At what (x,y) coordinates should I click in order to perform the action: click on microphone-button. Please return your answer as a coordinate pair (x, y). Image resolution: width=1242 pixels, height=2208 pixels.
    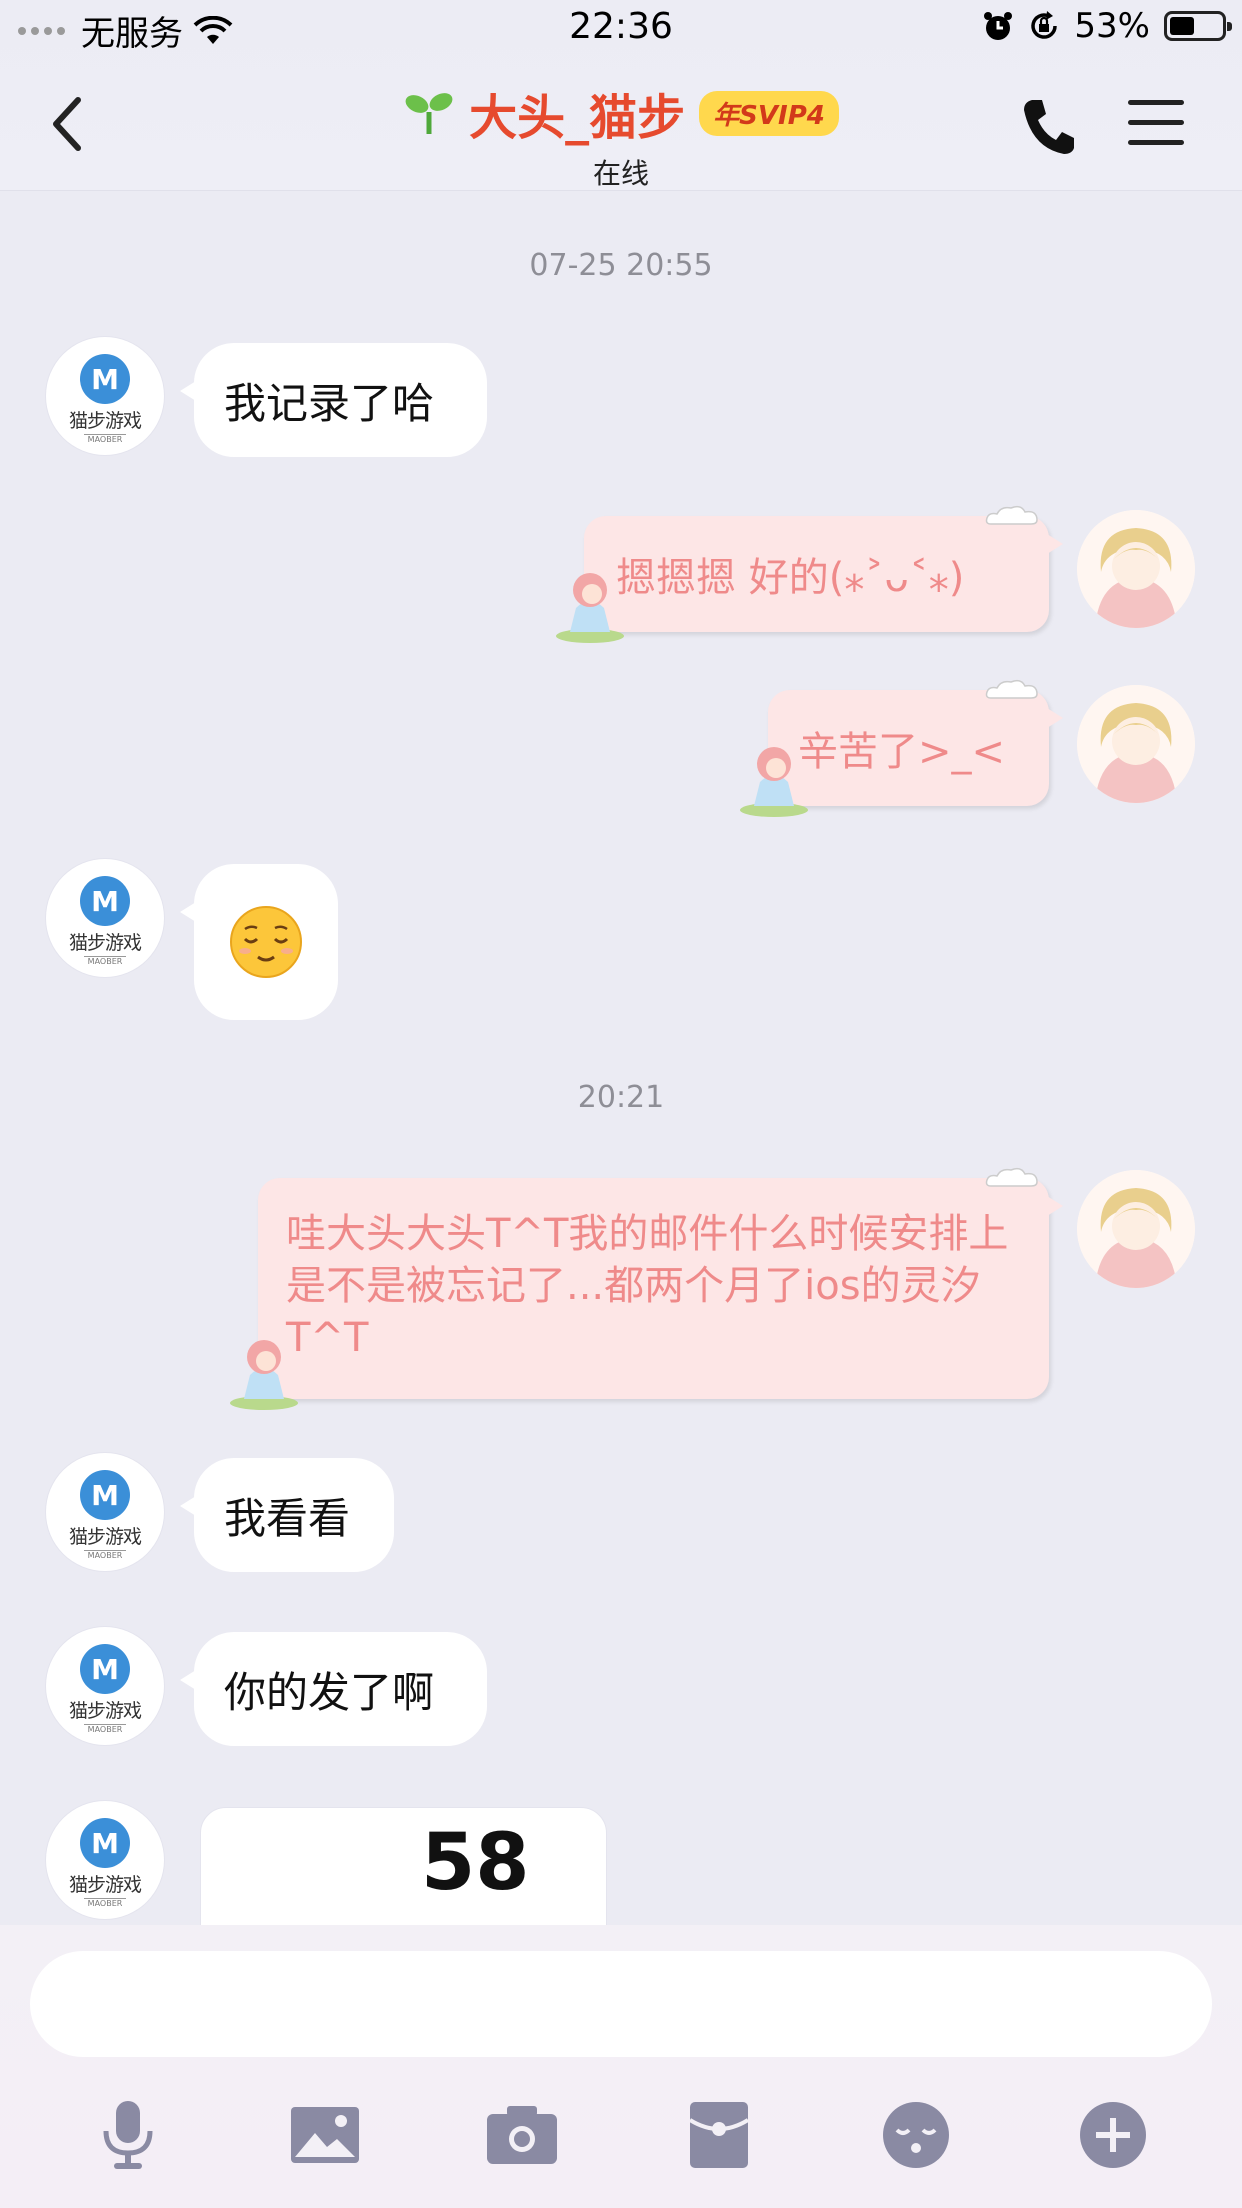
    Looking at the image, I should click on (128, 2135).